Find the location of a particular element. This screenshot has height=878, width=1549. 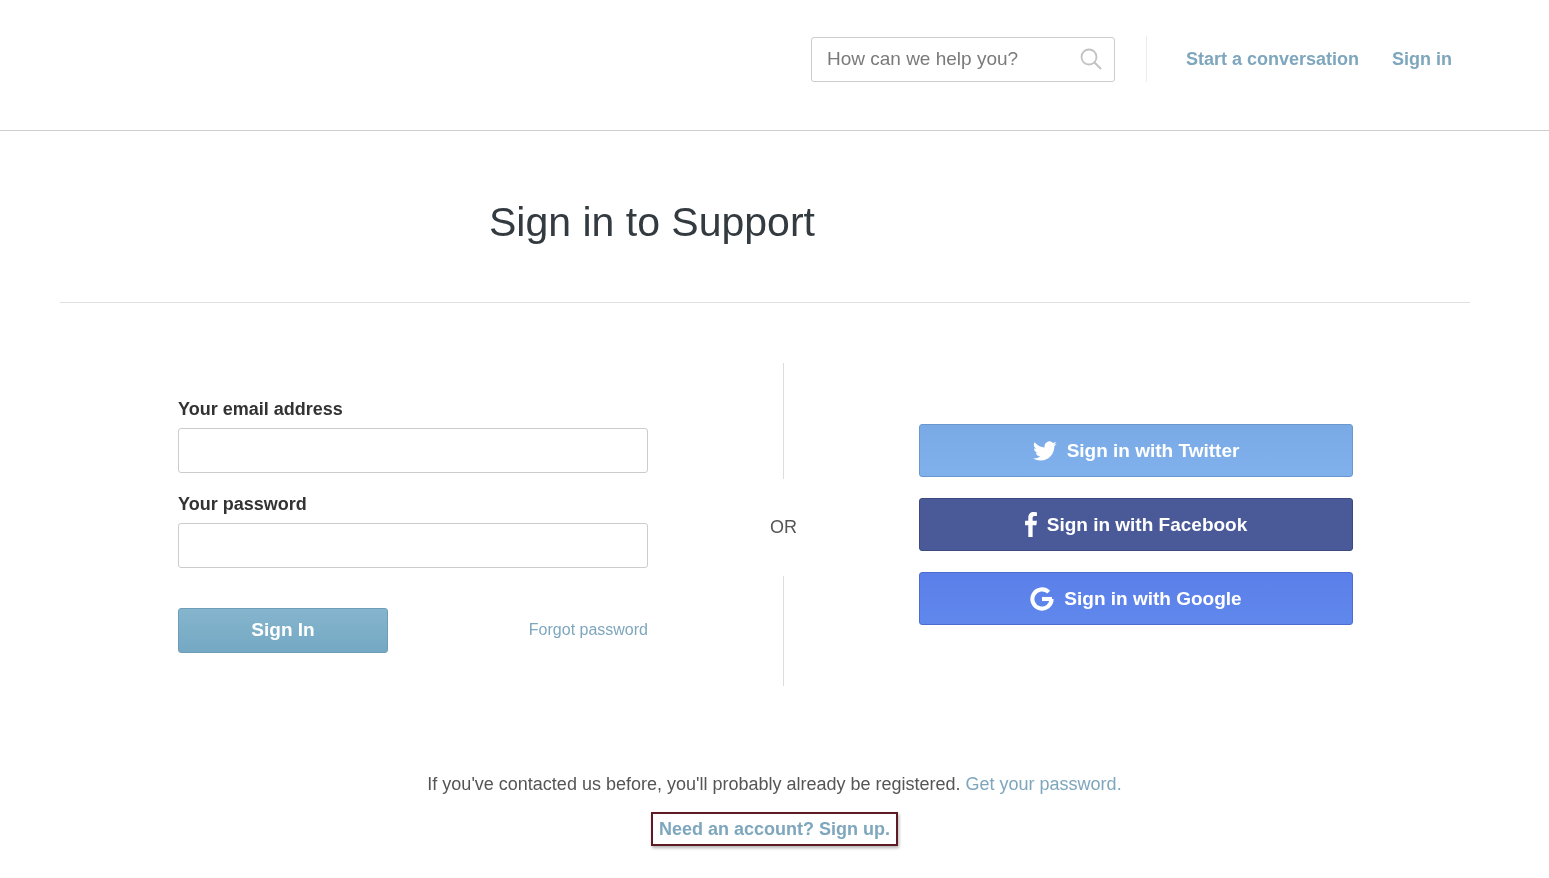

social-sign-in-button: Sign in with Google is located at coordinates (1136, 598).